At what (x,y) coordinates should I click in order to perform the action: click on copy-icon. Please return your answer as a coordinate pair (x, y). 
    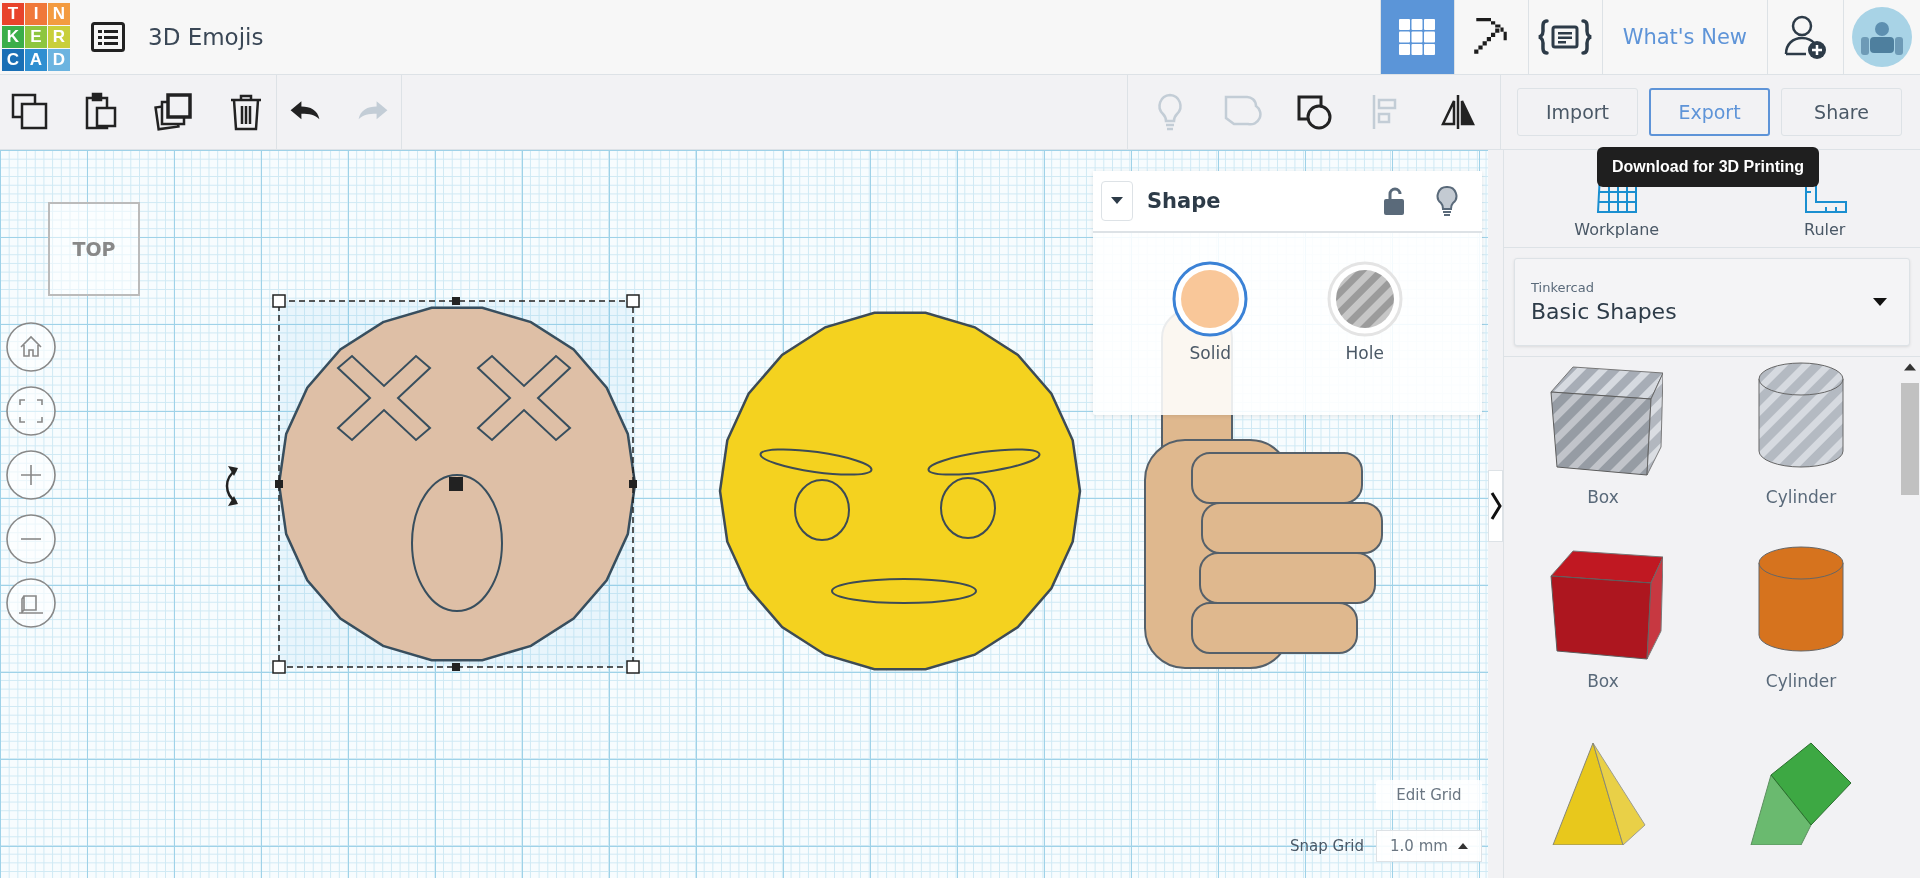
    Looking at the image, I should click on (30, 112).